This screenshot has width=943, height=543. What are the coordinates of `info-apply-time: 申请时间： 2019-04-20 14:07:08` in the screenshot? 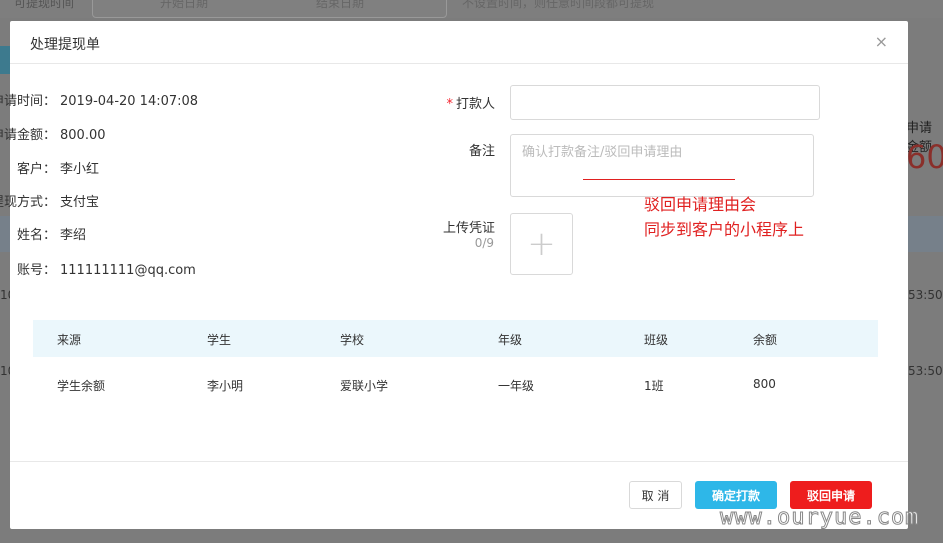 It's located at (99, 99).